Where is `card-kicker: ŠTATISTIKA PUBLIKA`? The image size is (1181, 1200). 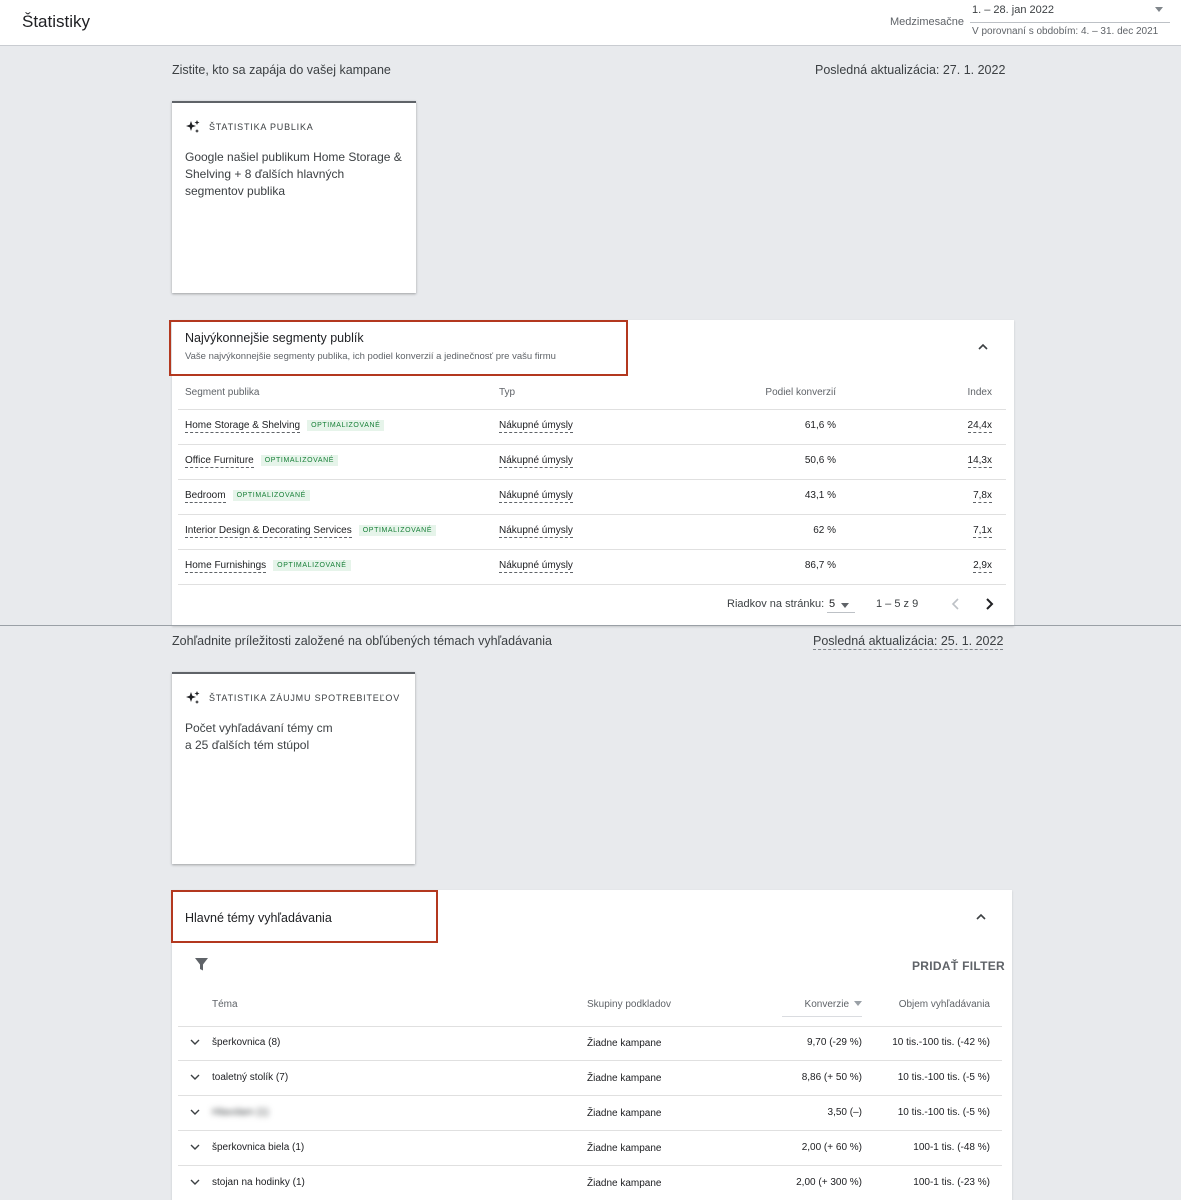
card-kicker: ŠTATISTIKA PUBLIKA is located at coordinates (261, 127).